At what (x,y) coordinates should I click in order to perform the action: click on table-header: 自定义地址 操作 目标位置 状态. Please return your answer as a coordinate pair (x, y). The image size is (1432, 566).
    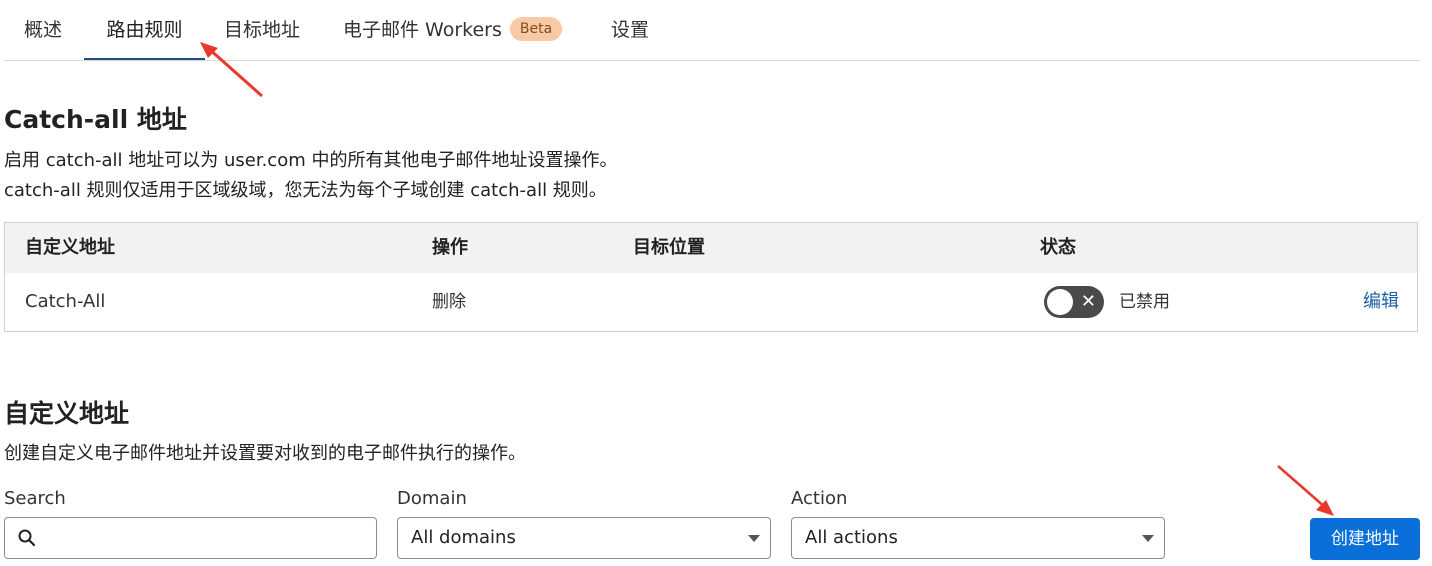
    Looking at the image, I should click on (711, 248).